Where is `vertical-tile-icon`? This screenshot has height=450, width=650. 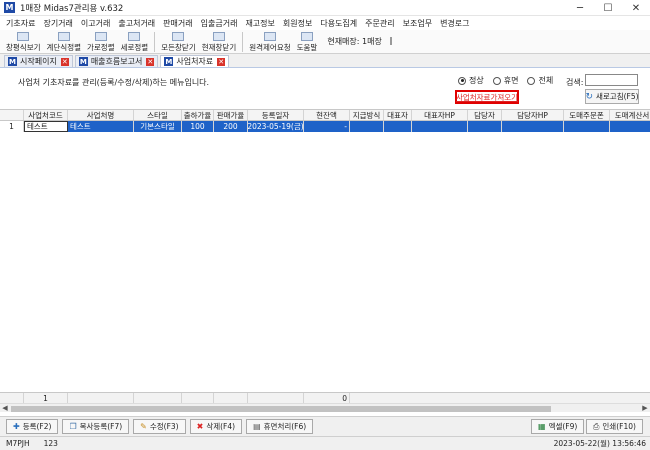 vertical-tile-icon is located at coordinates (134, 36).